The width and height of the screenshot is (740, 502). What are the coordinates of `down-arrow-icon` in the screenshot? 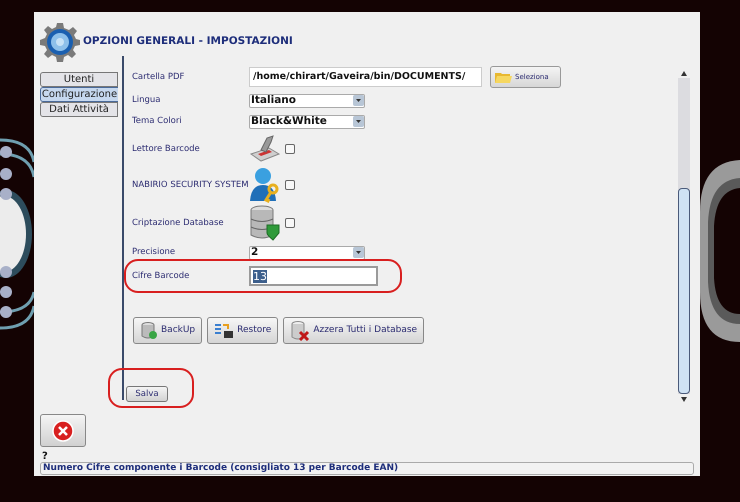 It's located at (684, 399).